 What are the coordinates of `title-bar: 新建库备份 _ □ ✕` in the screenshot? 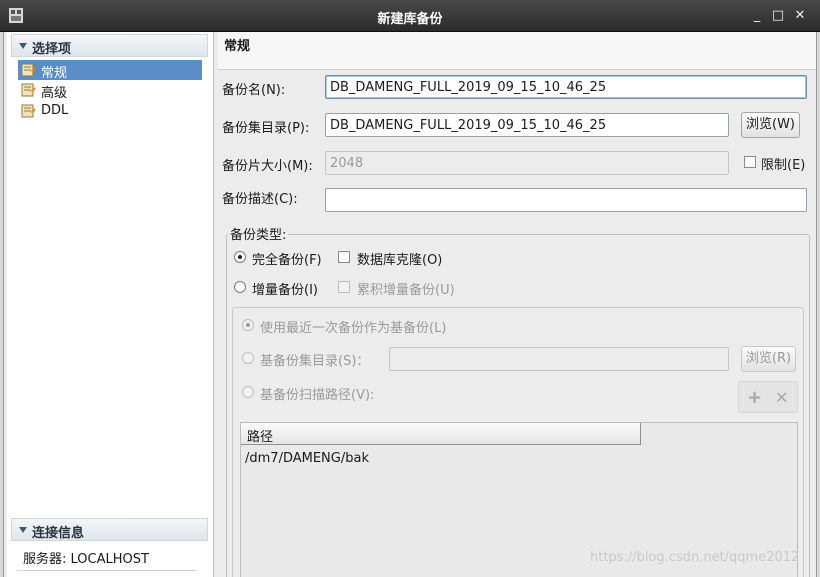 It's located at (410, 16).